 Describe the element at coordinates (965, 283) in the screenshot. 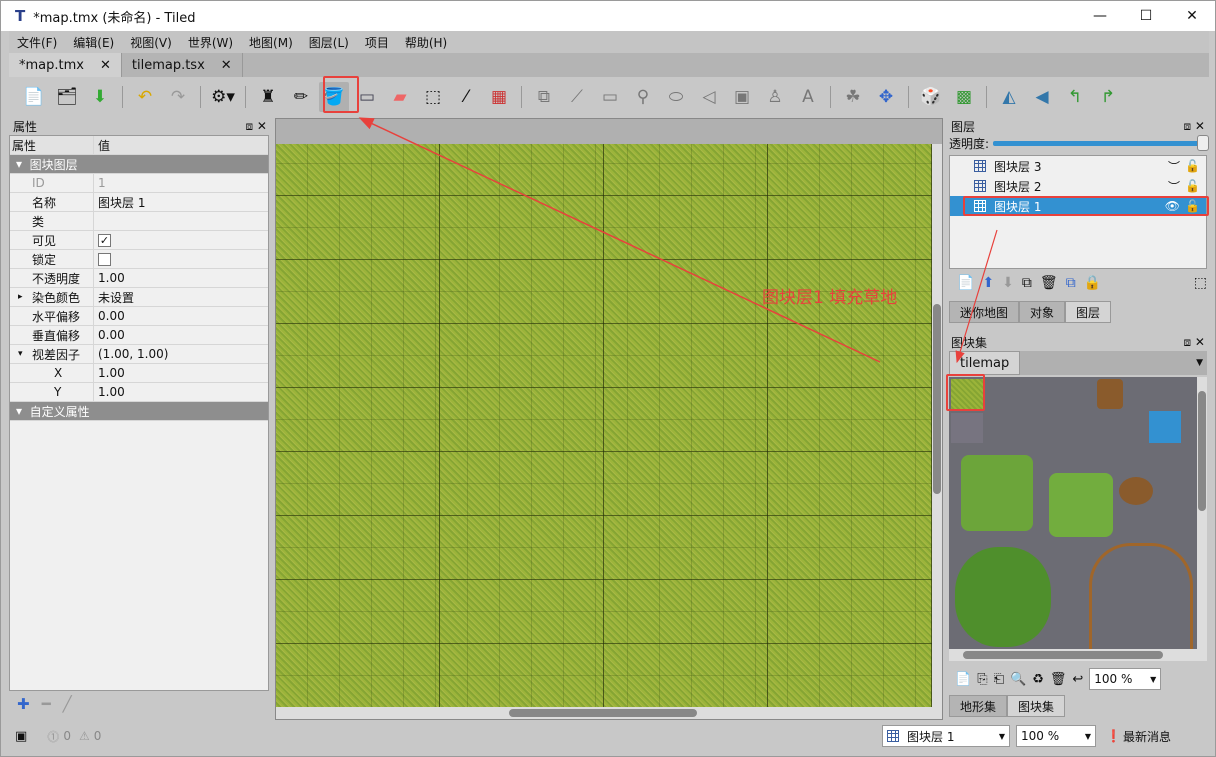

I see `new-layer-icon: 📄` at that location.